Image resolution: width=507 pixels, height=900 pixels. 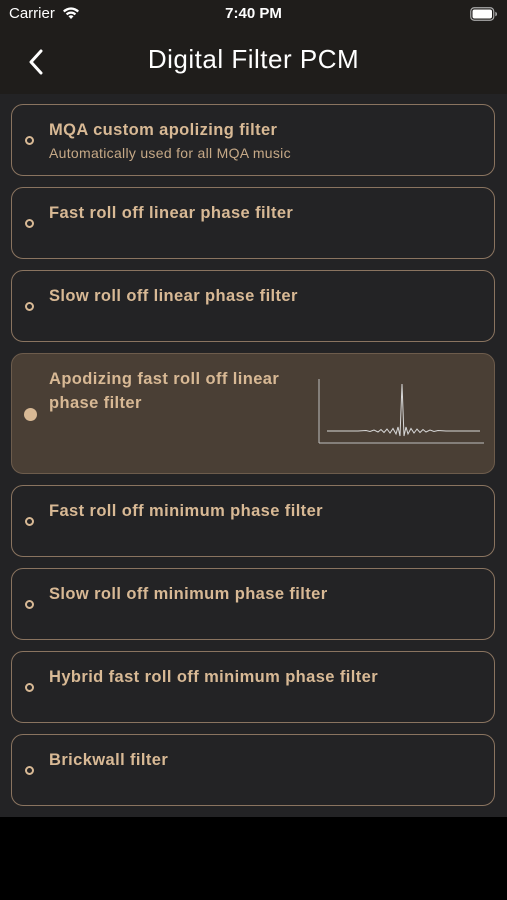 I want to click on option-label: MQA custom apolizing filter, so click(x=163, y=130).